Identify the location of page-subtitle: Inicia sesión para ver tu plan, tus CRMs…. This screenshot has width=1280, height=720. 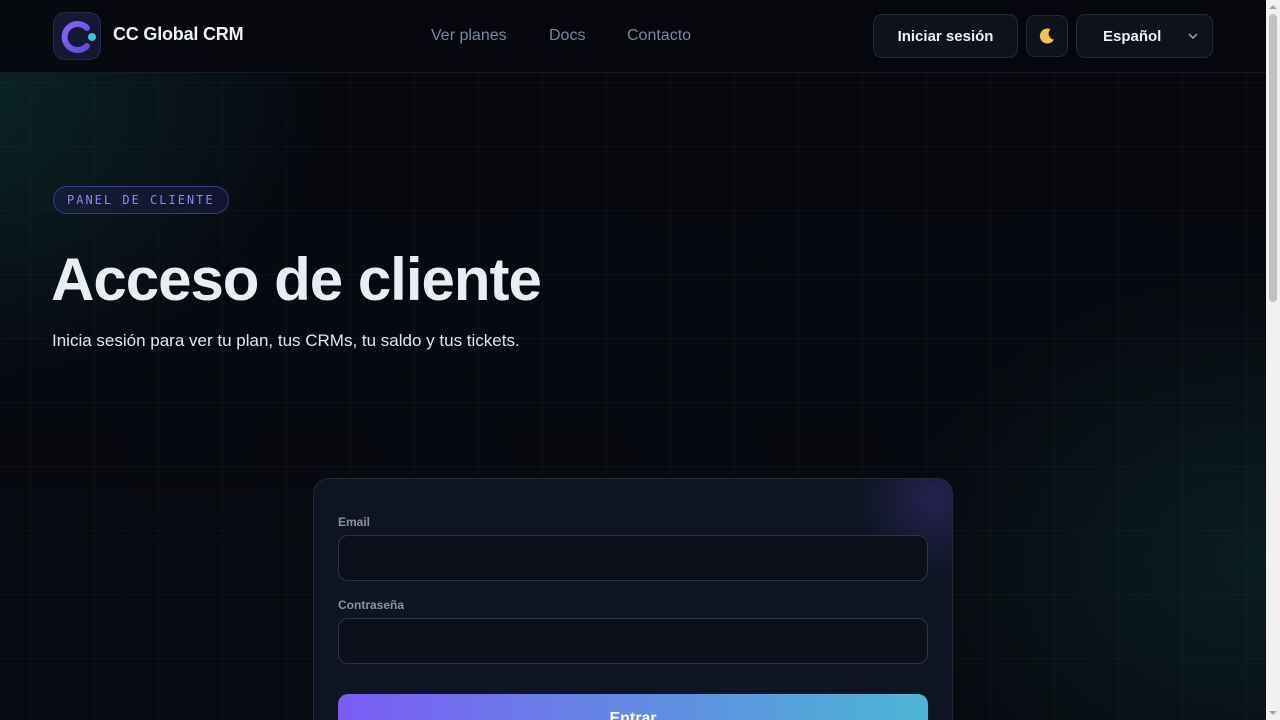
(286, 340).